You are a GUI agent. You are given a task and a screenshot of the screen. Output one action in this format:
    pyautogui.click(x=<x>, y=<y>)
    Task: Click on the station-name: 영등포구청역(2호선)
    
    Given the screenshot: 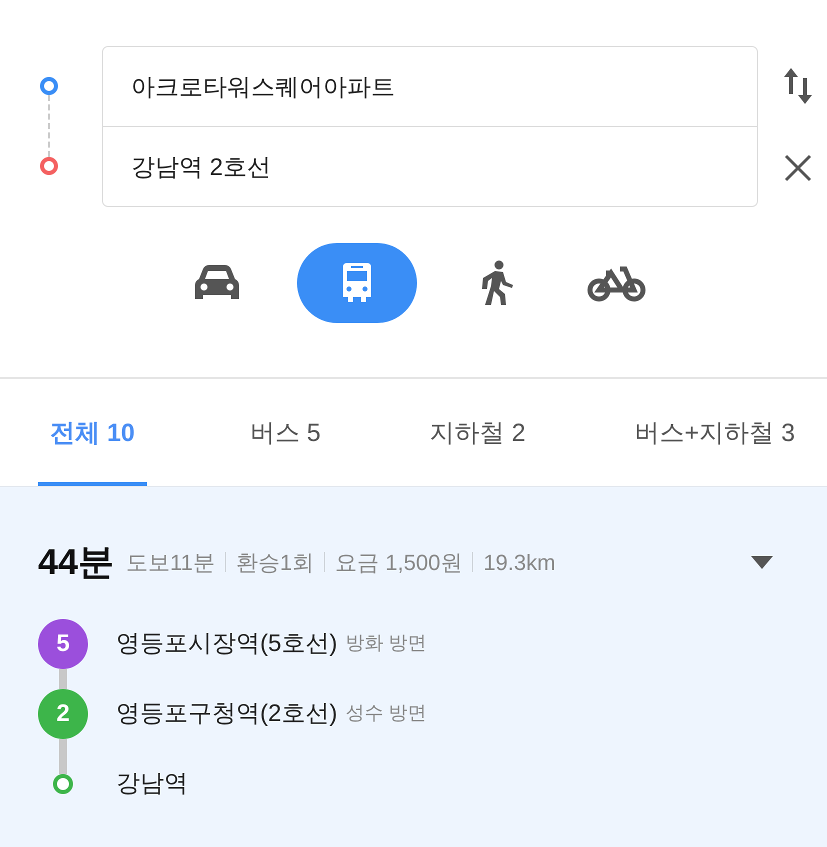 What is the action you would take?
    pyautogui.click(x=227, y=714)
    